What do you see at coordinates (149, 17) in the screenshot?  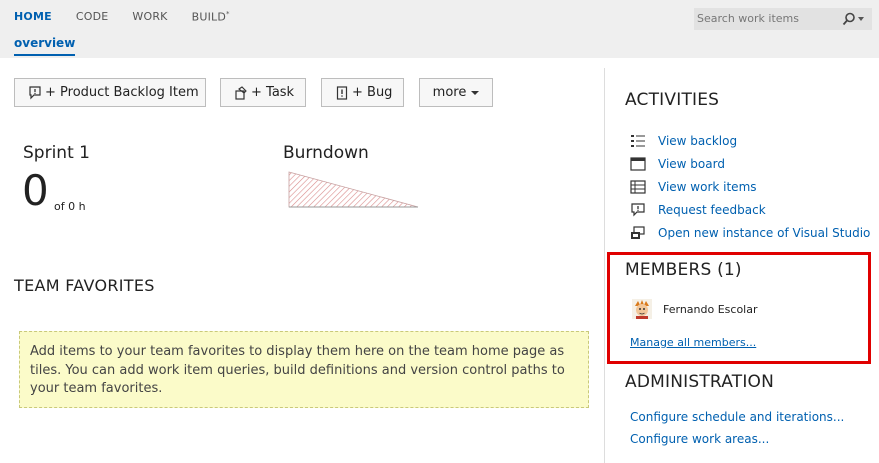 I see `nav-work: WORK` at bounding box center [149, 17].